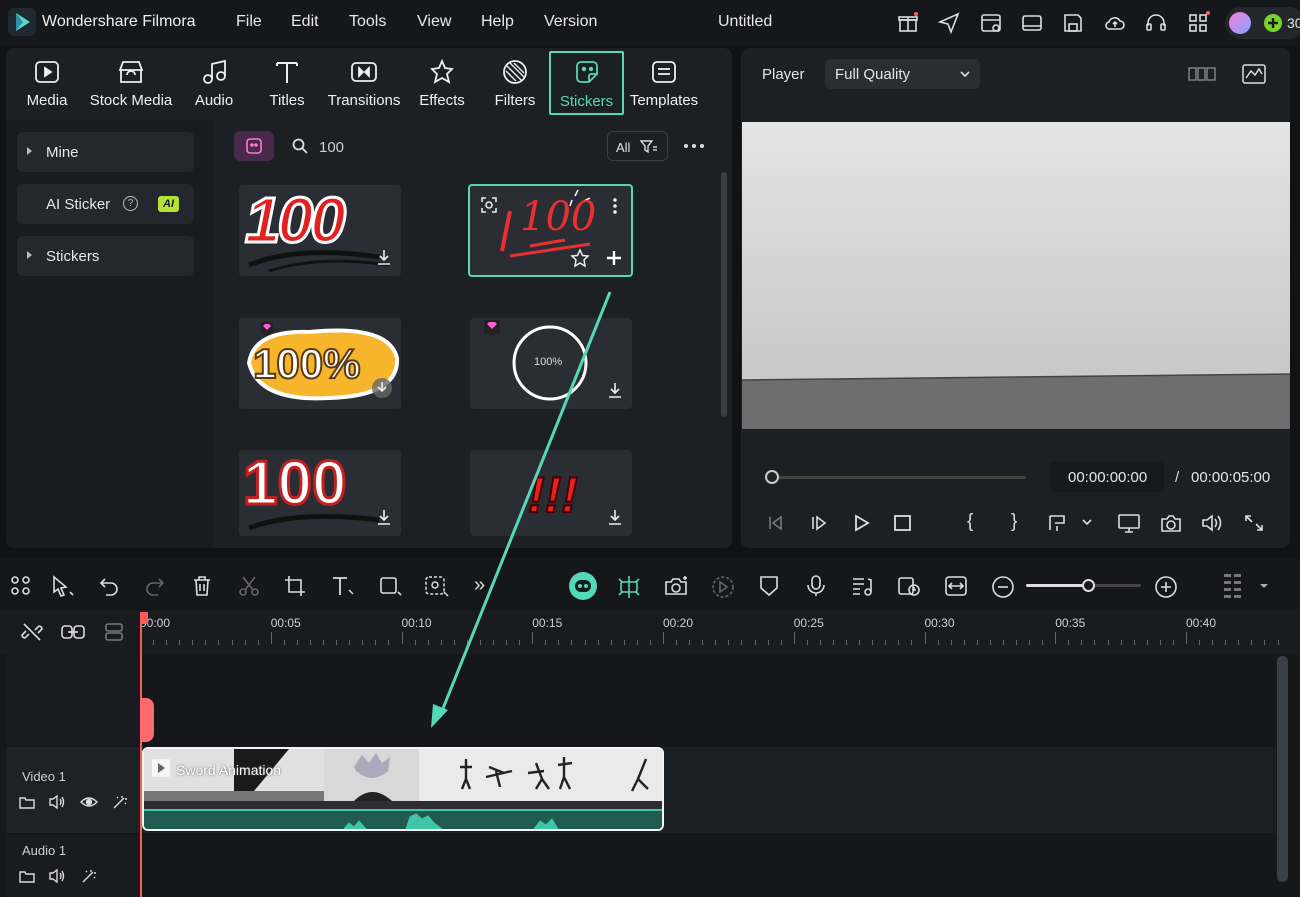 The width and height of the screenshot is (1300, 897). What do you see at coordinates (130, 203) in the screenshot?
I see `help-icon: ?` at bounding box center [130, 203].